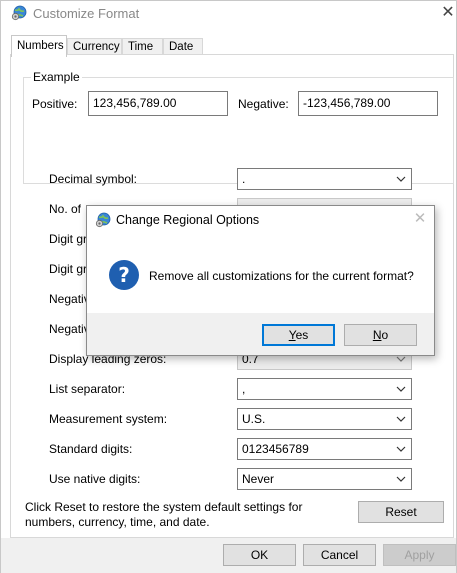 This screenshot has width=457, height=573. What do you see at coordinates (39, 46) in the screenshot?
I see `tab-numbers: Numbers` at bounding box center [39, 46].